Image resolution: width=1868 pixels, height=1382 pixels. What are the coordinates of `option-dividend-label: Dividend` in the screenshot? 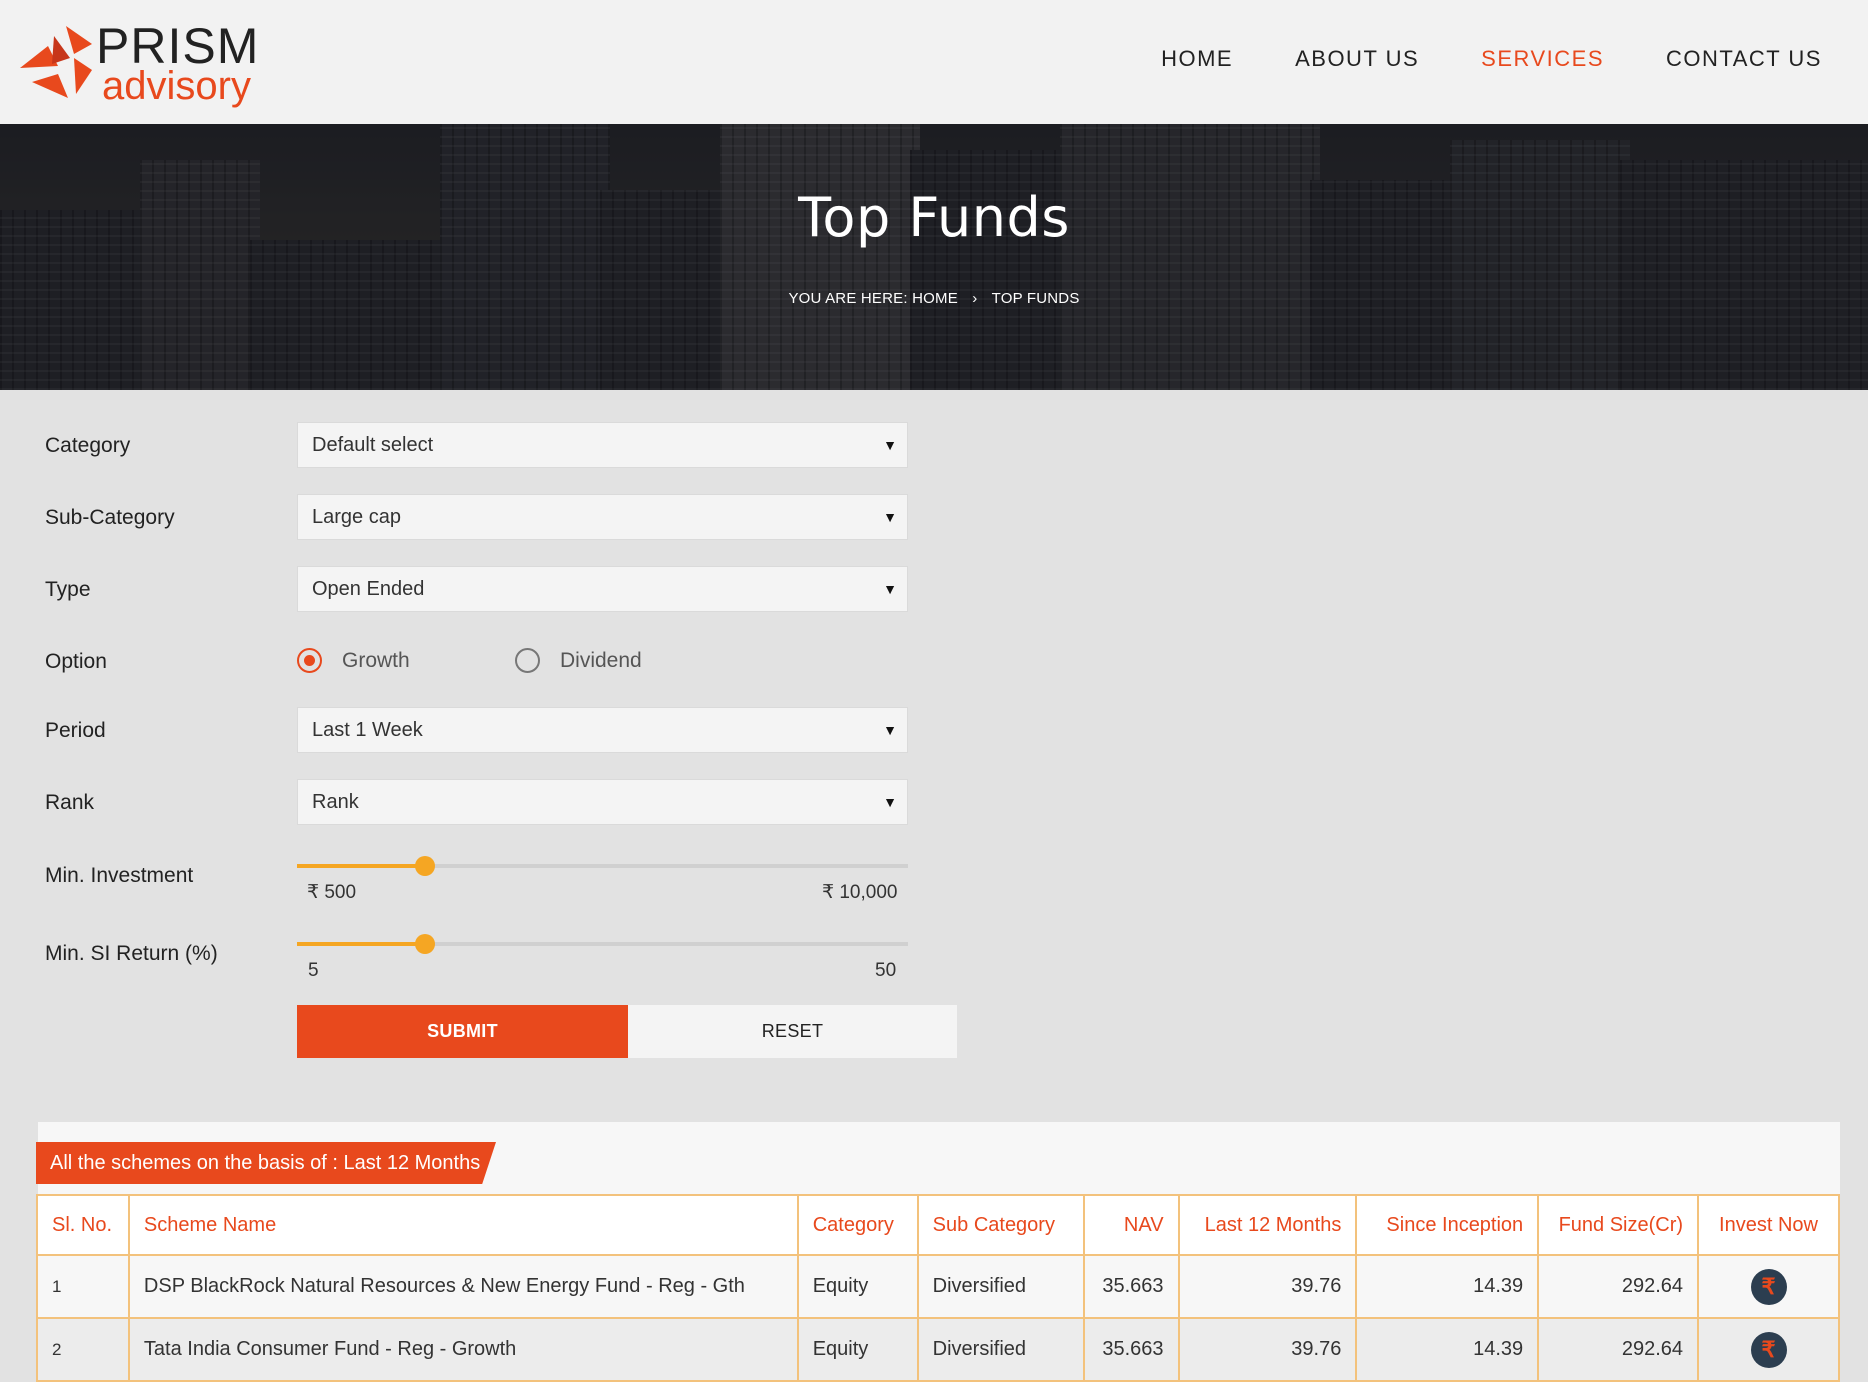 It's located at (601, 660).